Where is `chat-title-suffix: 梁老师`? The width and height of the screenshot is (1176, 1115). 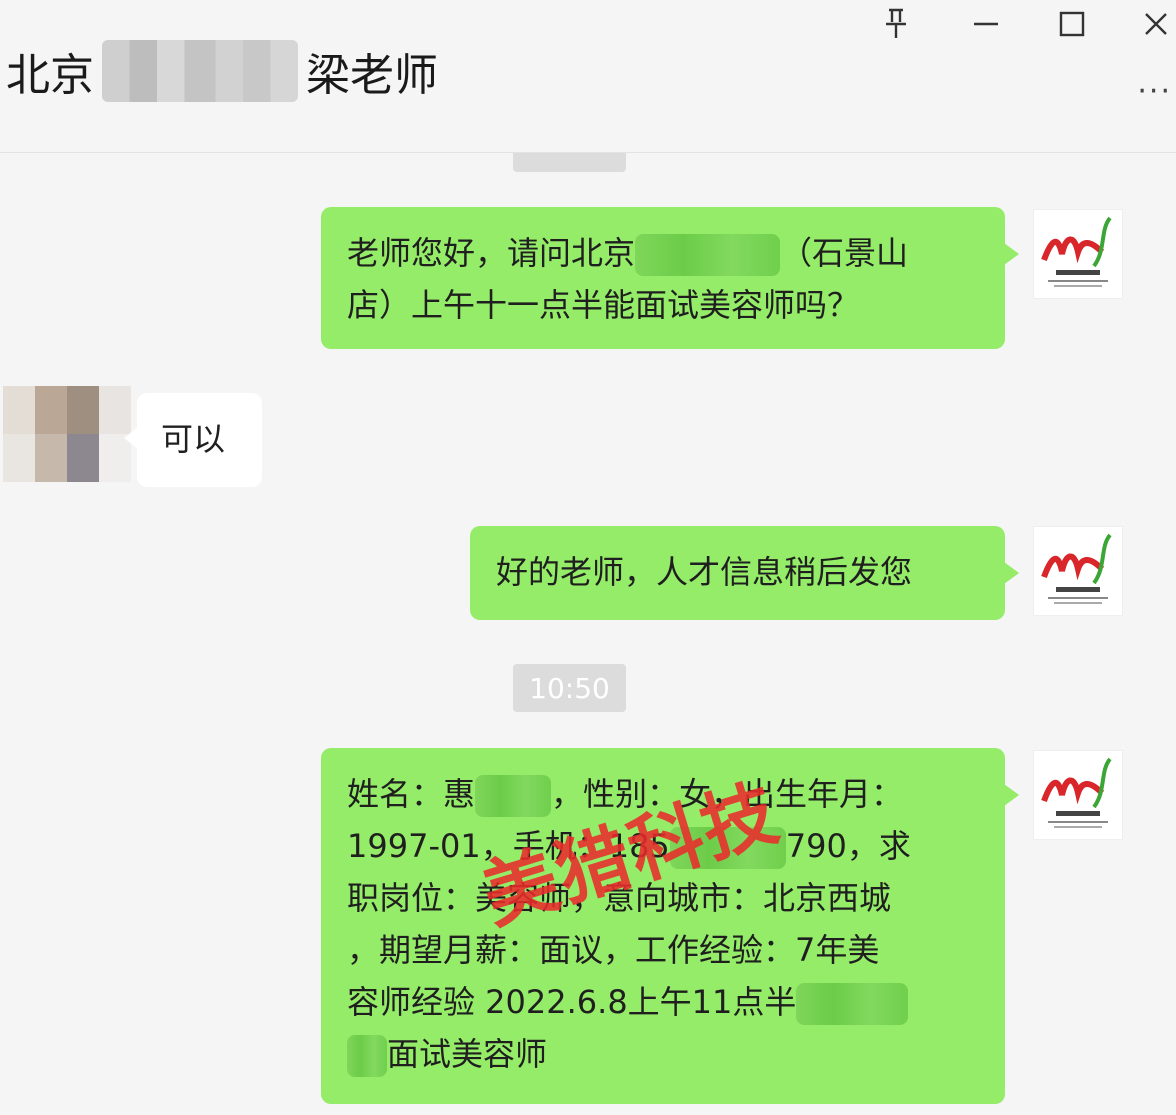
chat-title-suffix: 梁老师 is located at coordinates (372, 75).